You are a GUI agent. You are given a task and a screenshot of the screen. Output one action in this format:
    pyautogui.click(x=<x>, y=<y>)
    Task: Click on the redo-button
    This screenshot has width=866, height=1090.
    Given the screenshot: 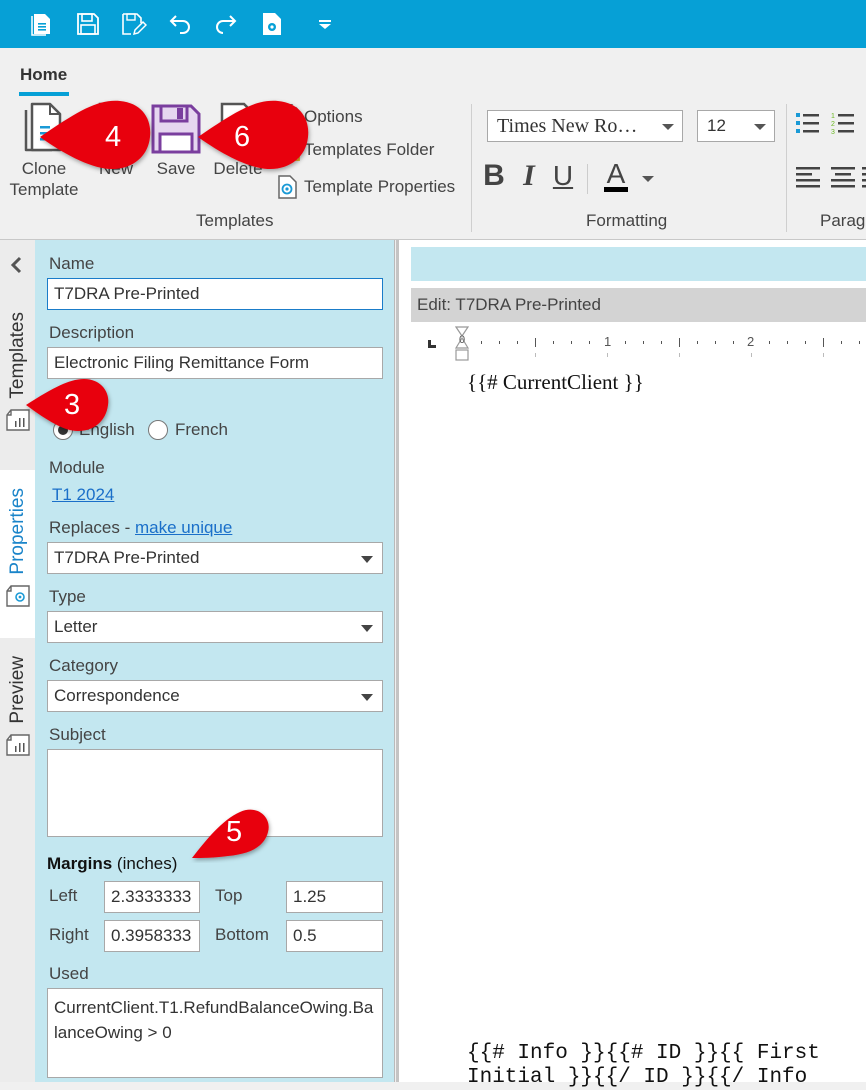 What is the action you would take?
    pyautogui.click(x=226, y=24)
    